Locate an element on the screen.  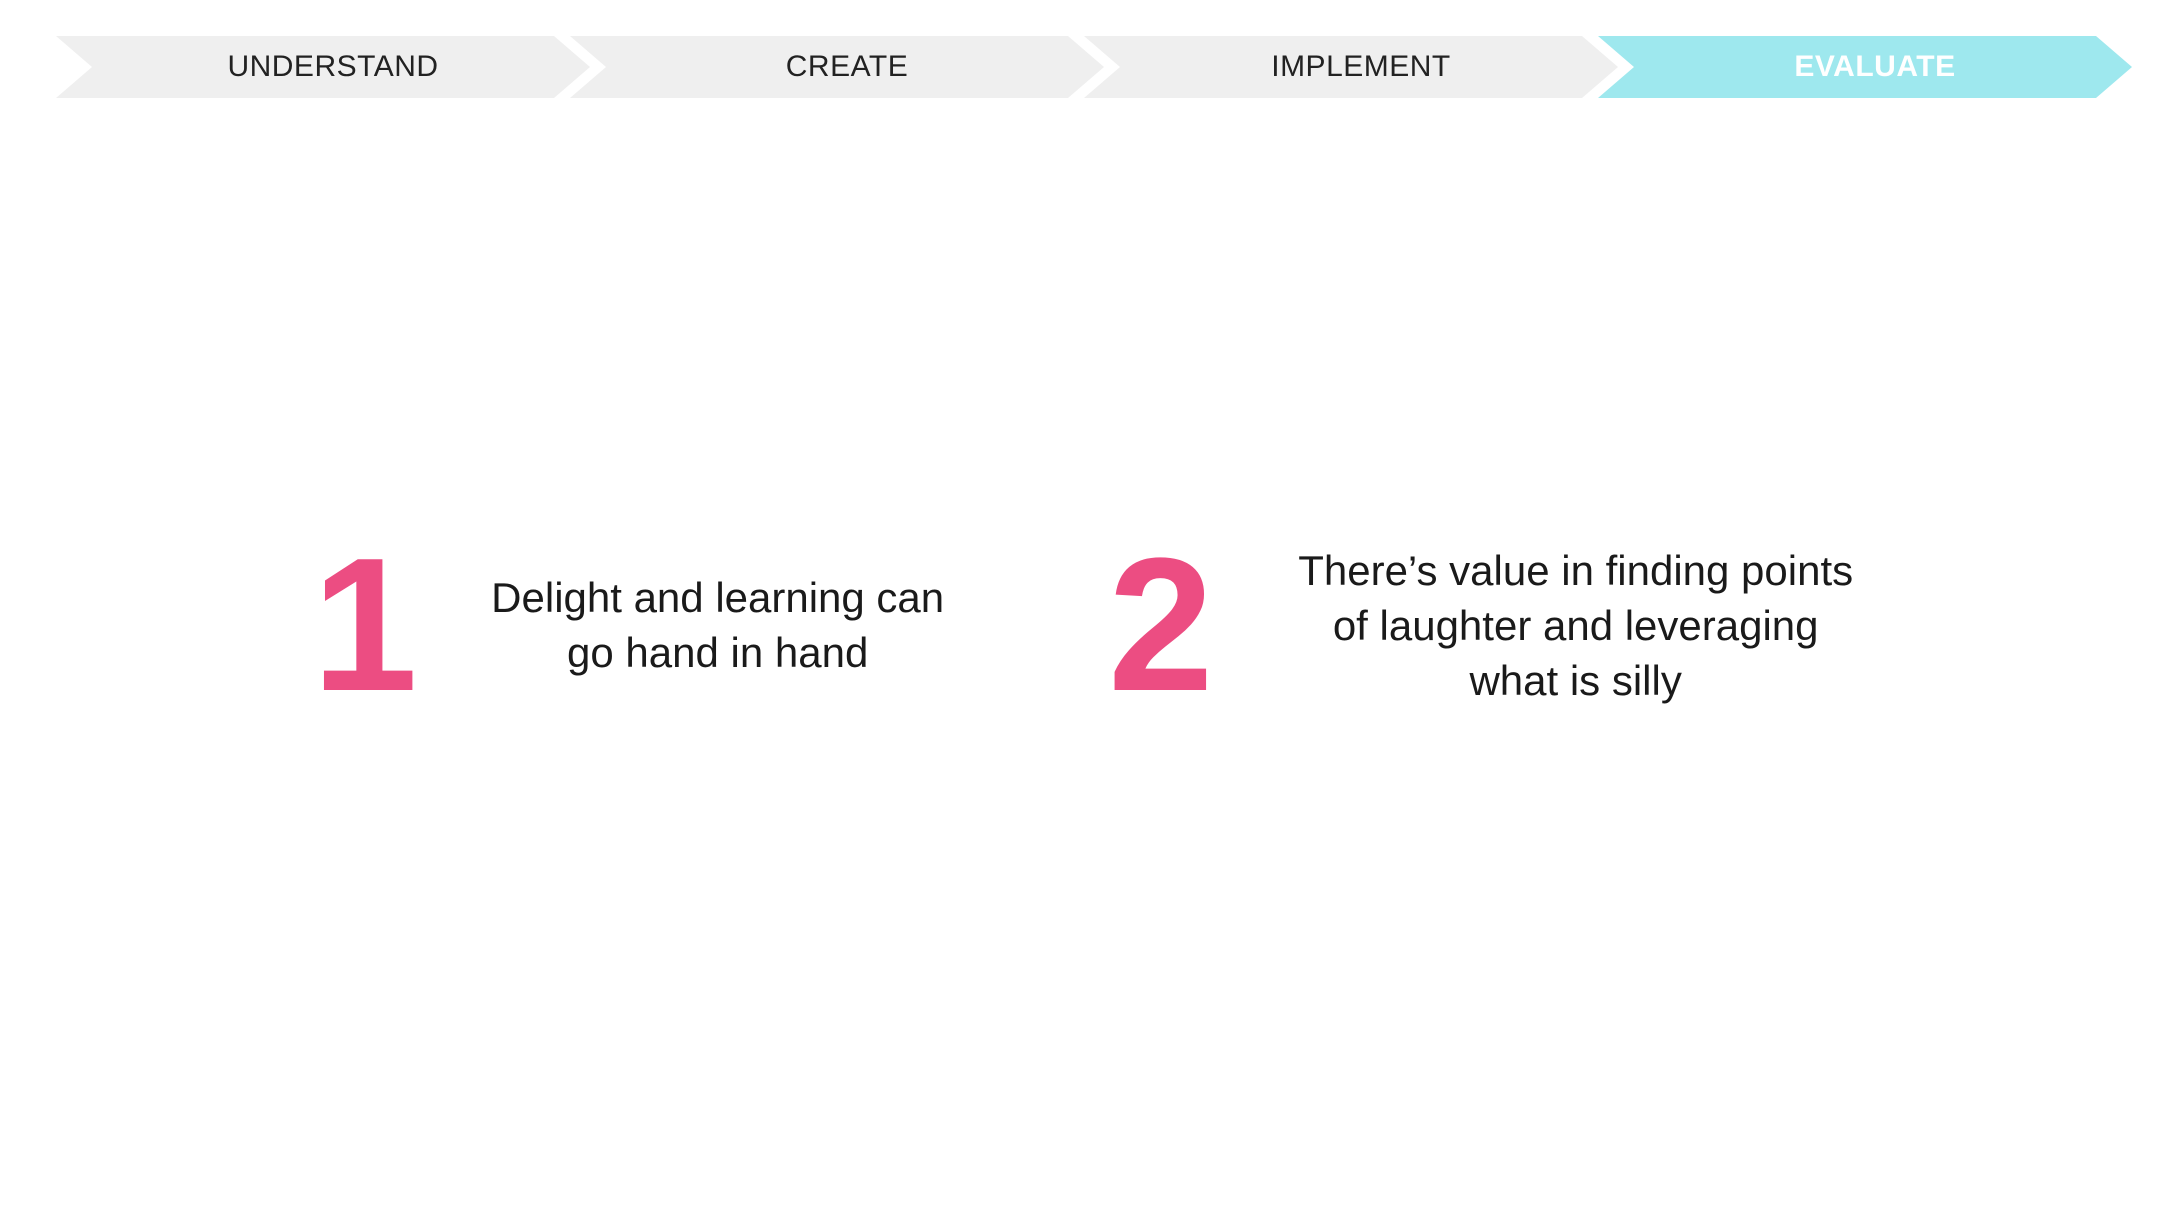
step-evaluate: EVALUATE is located at coordinates (1865, 67).